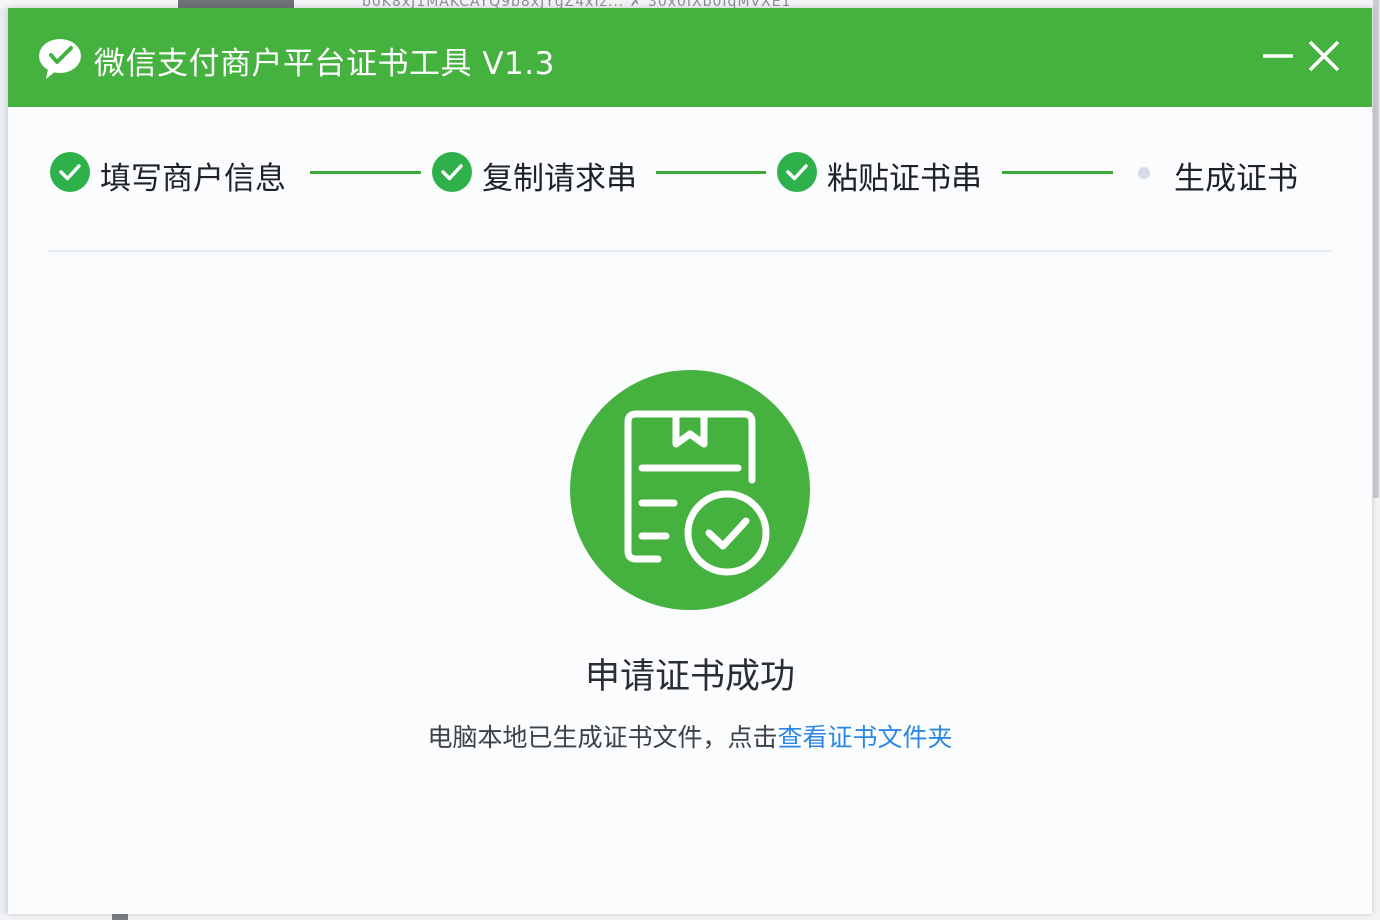 This screenshot has height=920, width=1380. What do you see at coordinates (690, 917) in the screenshot?
I see `background-bottom-strip` at bounding box center [690, 917].